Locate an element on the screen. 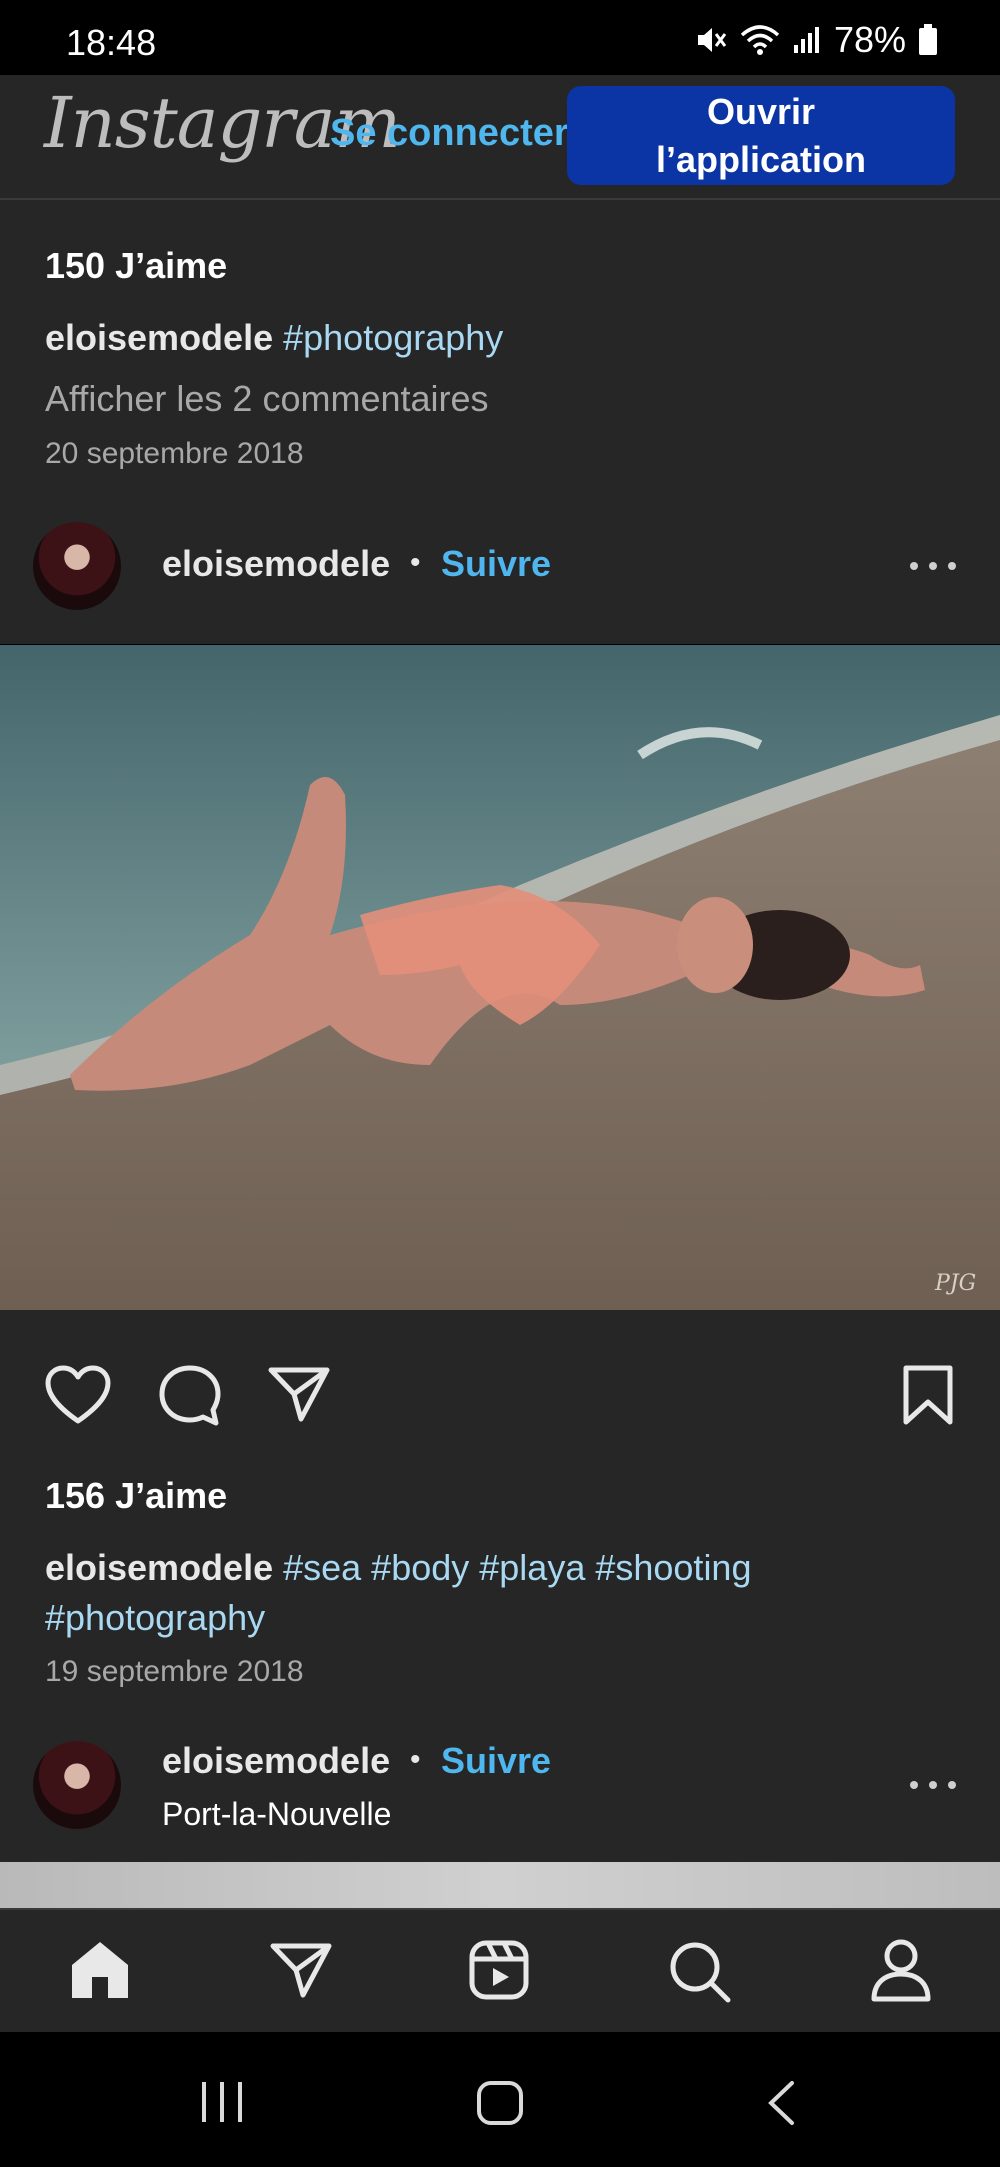  mute-icon is located at coordinates (712, 40).